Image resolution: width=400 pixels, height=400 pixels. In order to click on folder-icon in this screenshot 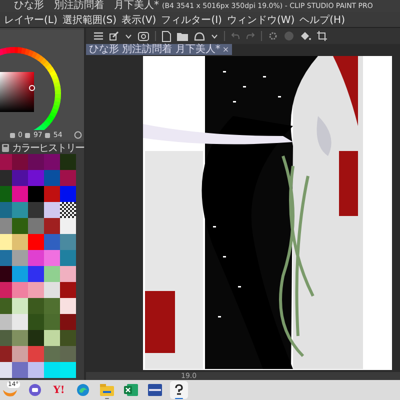, I will do `click(182, 36)`.